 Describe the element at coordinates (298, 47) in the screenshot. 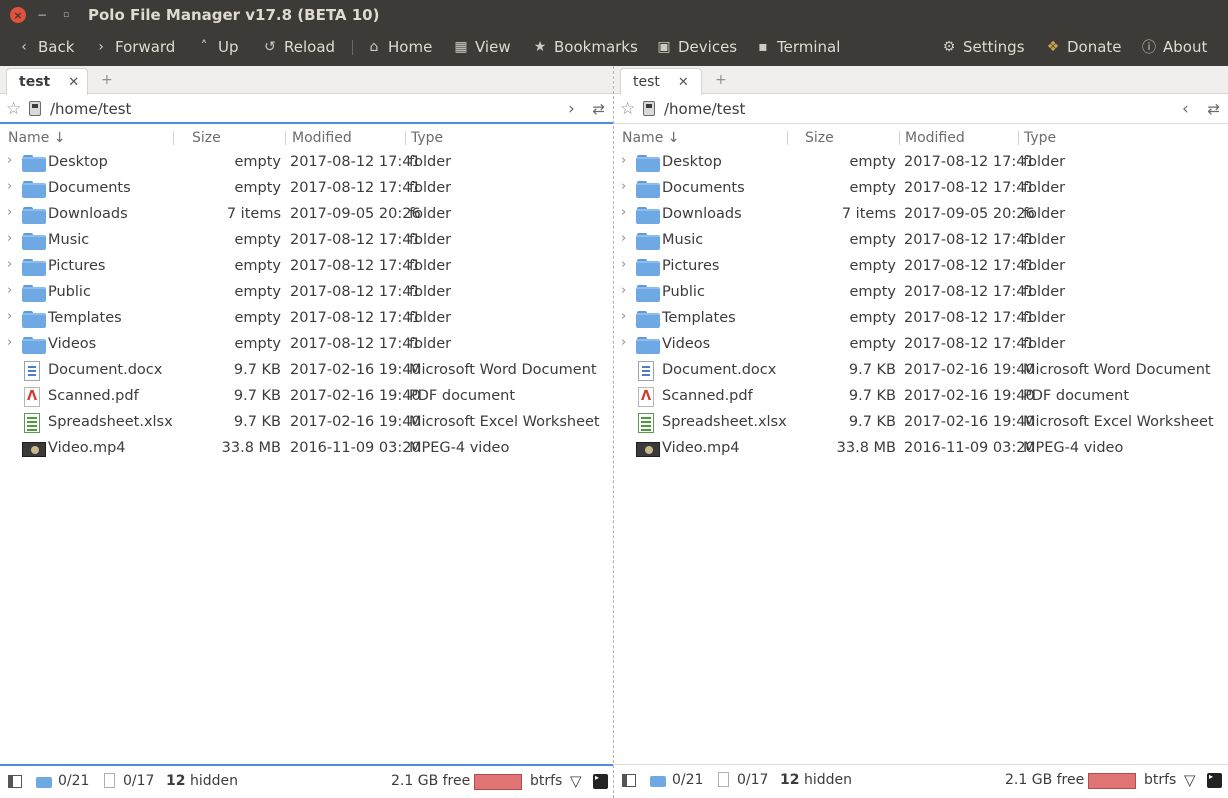

I see `reload-button: ↺ Reload` at that location.